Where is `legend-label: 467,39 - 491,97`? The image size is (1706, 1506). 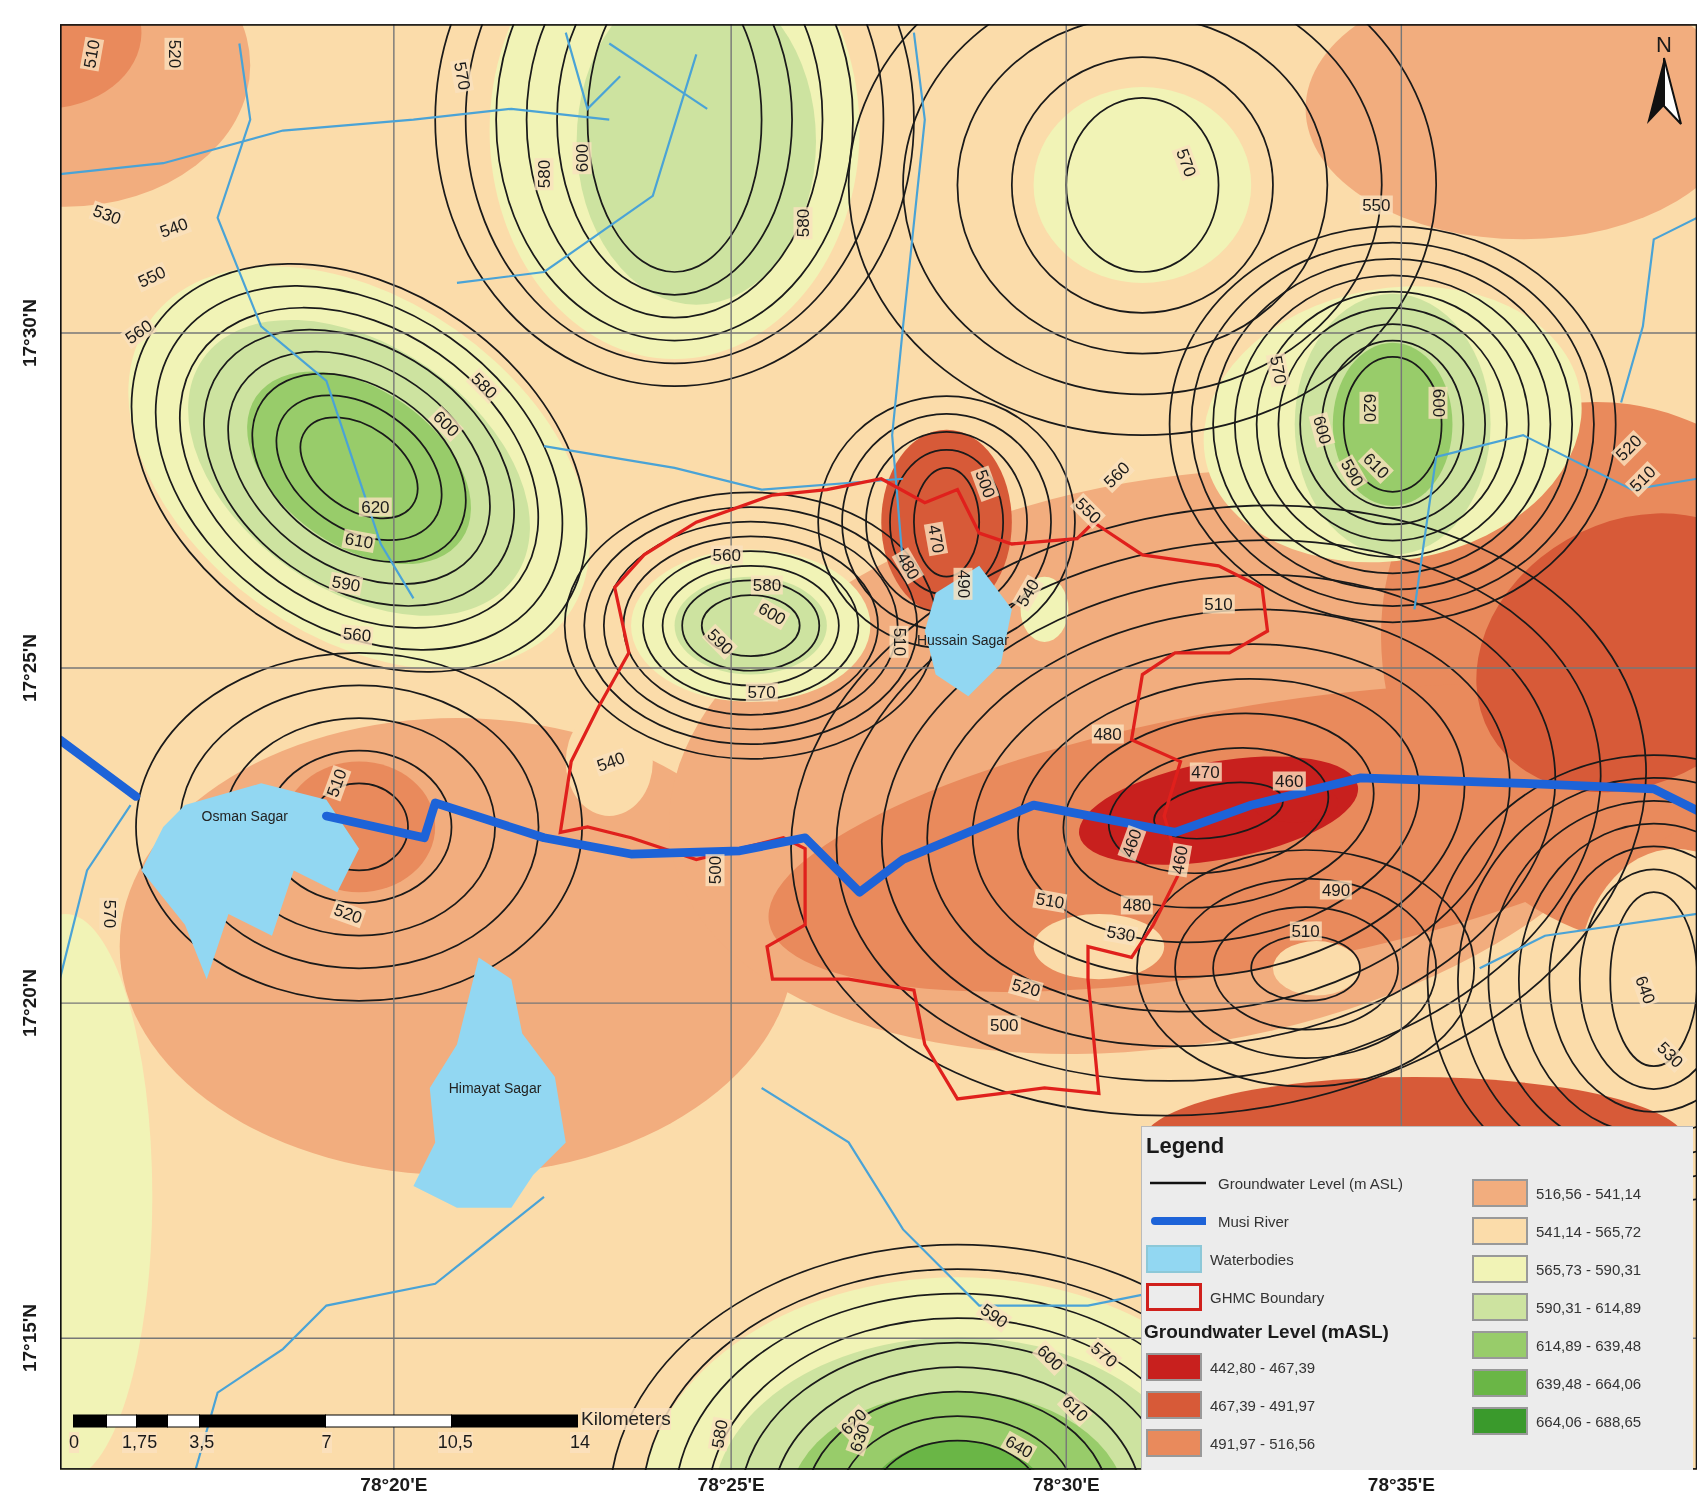 legend-label: 467,39 - 491,97 is located at coordinates (1263, 1405).